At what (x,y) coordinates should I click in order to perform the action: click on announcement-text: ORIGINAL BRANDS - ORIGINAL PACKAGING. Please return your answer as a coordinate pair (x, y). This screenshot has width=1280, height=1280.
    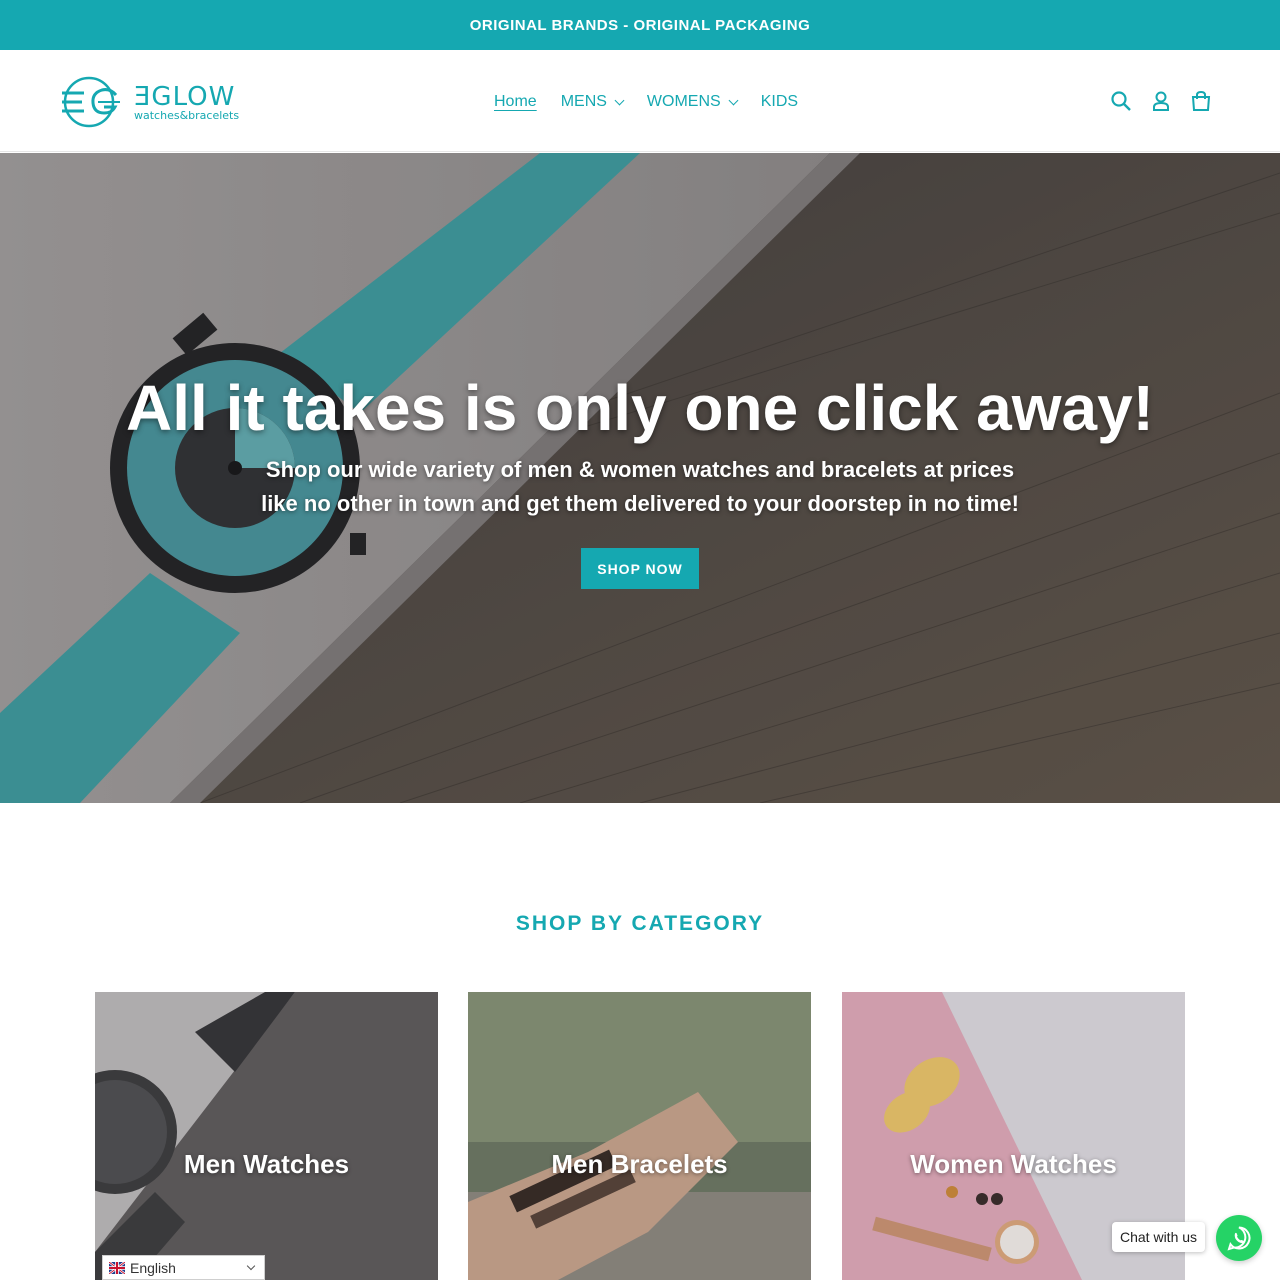
    Looking at the image, I should click on (640, 25).